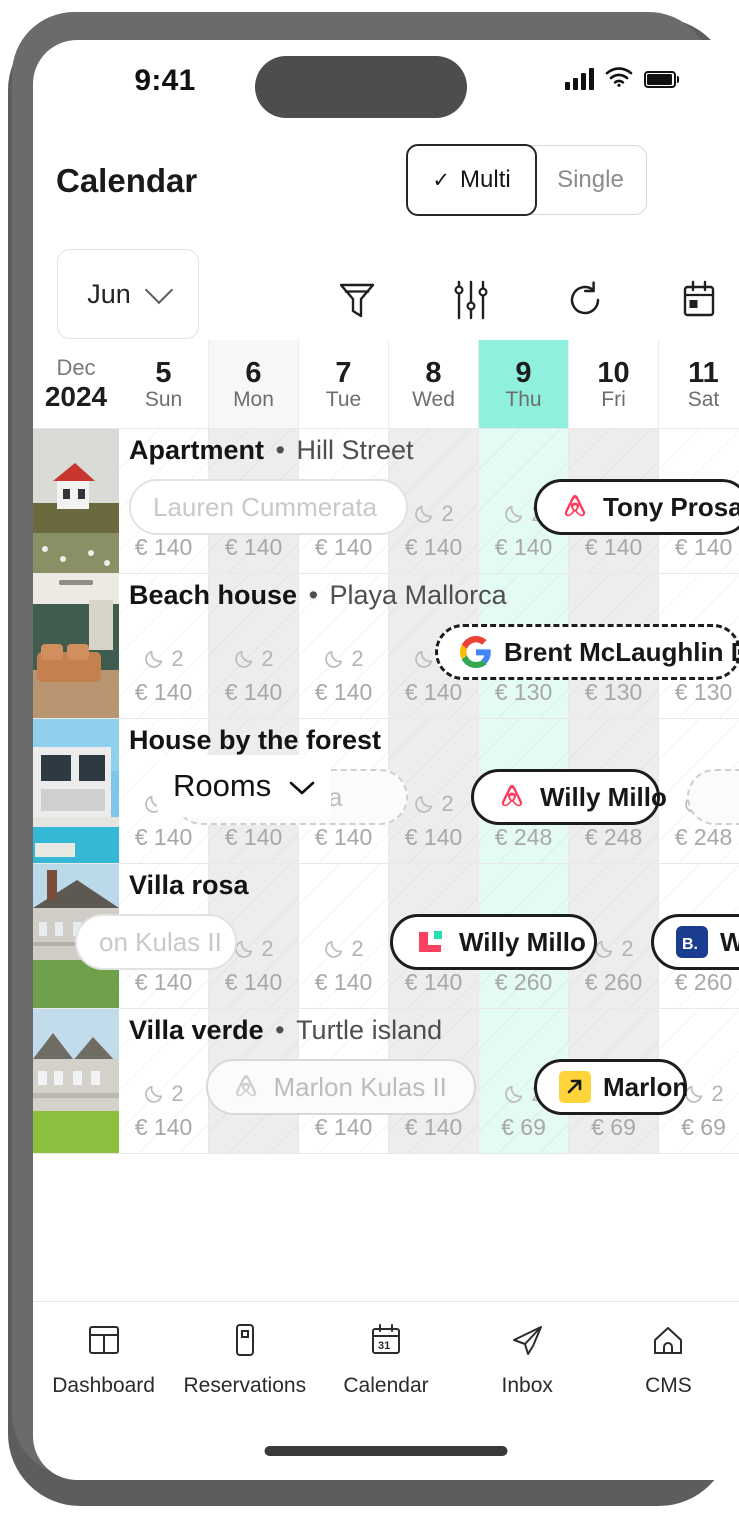 The image size is (739, 1524). What do you see at coordinates (156, 942) in the screenshot?
I see `booking-pill: on Kulas II` at bounding box center [156, 942].